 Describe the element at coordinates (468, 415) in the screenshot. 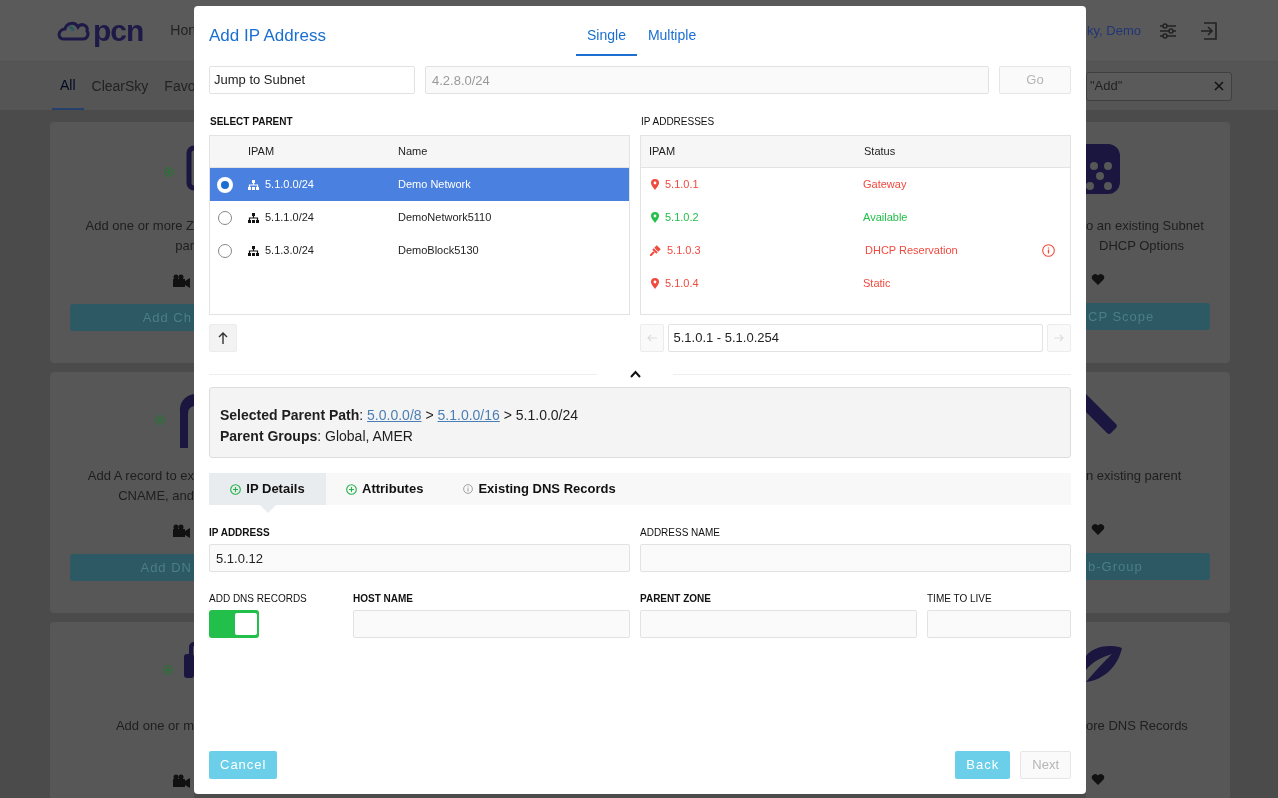

I see `path-link: 5.1.0.0/16` at that location.